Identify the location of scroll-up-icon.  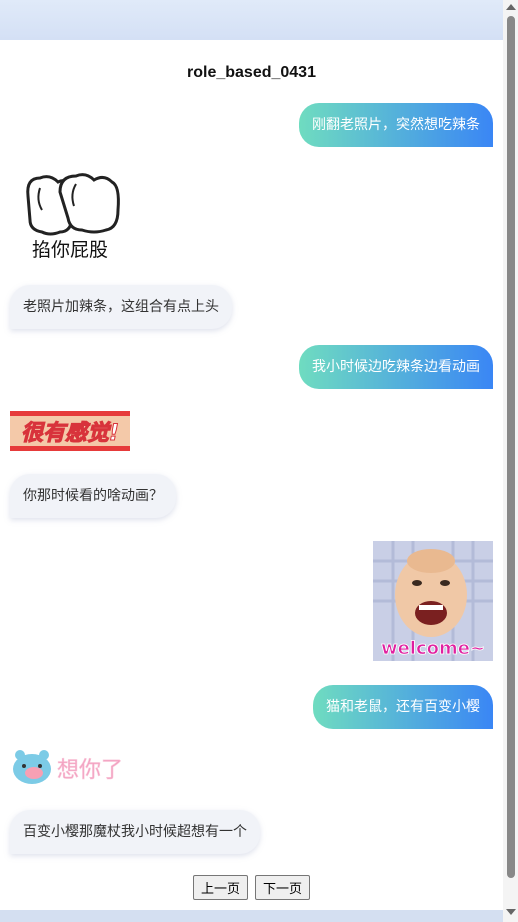
(511, 7).